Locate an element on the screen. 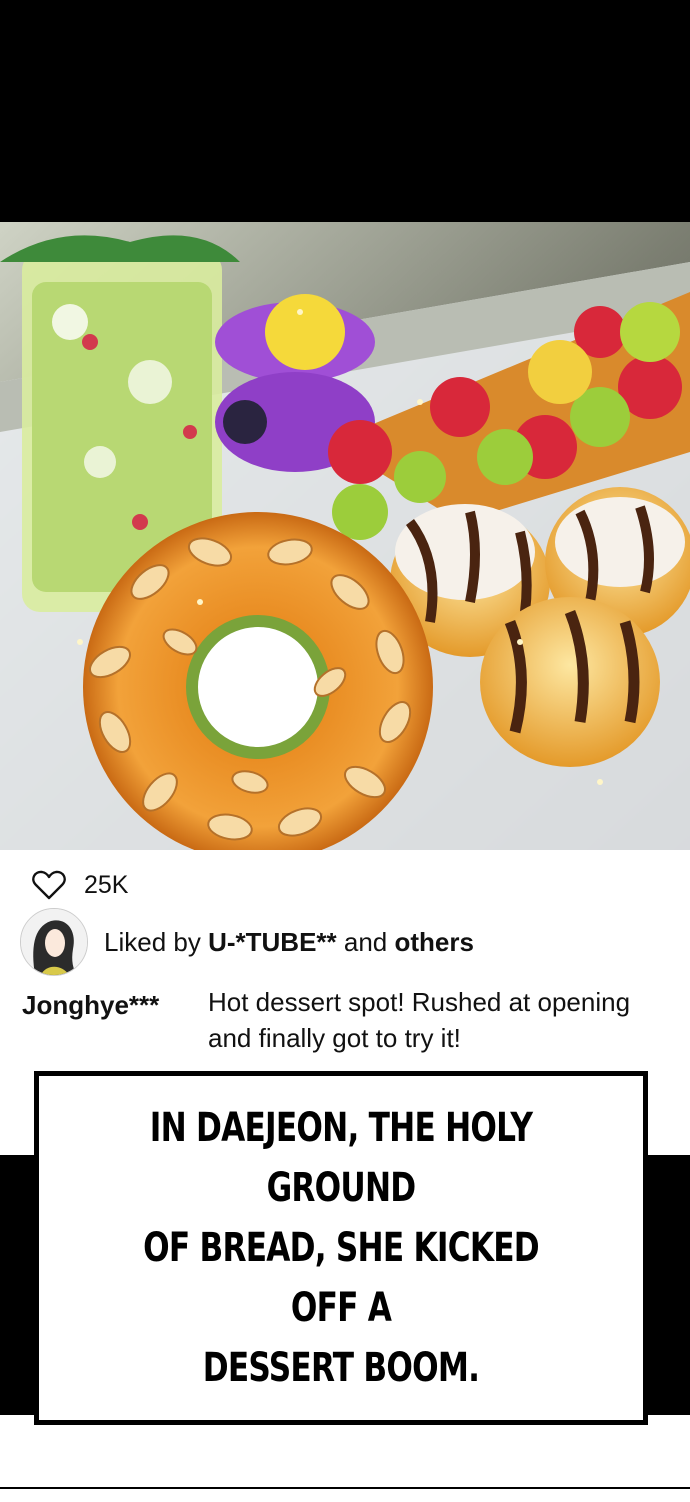  white-strip is located at coordinates (345, 1451).